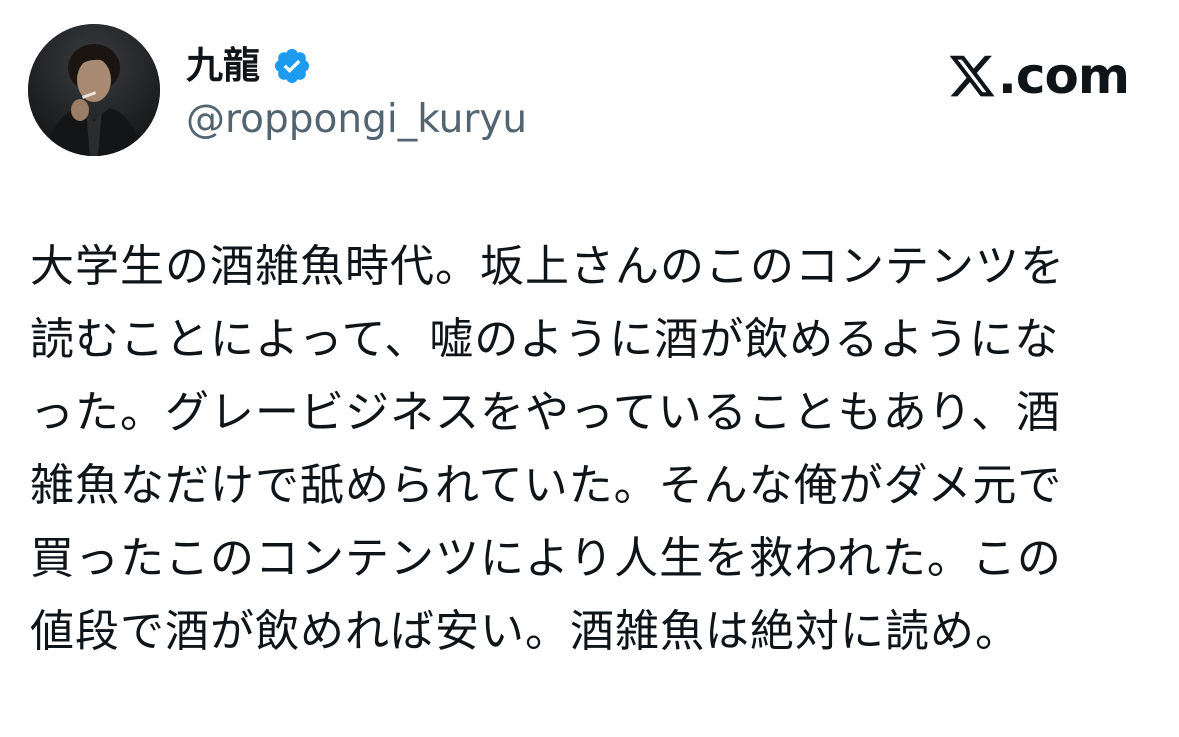 Image resolution: width=1179 pixels, height=737 pixels. I want to click on x-com-brand: .com, so click(1038, 76).